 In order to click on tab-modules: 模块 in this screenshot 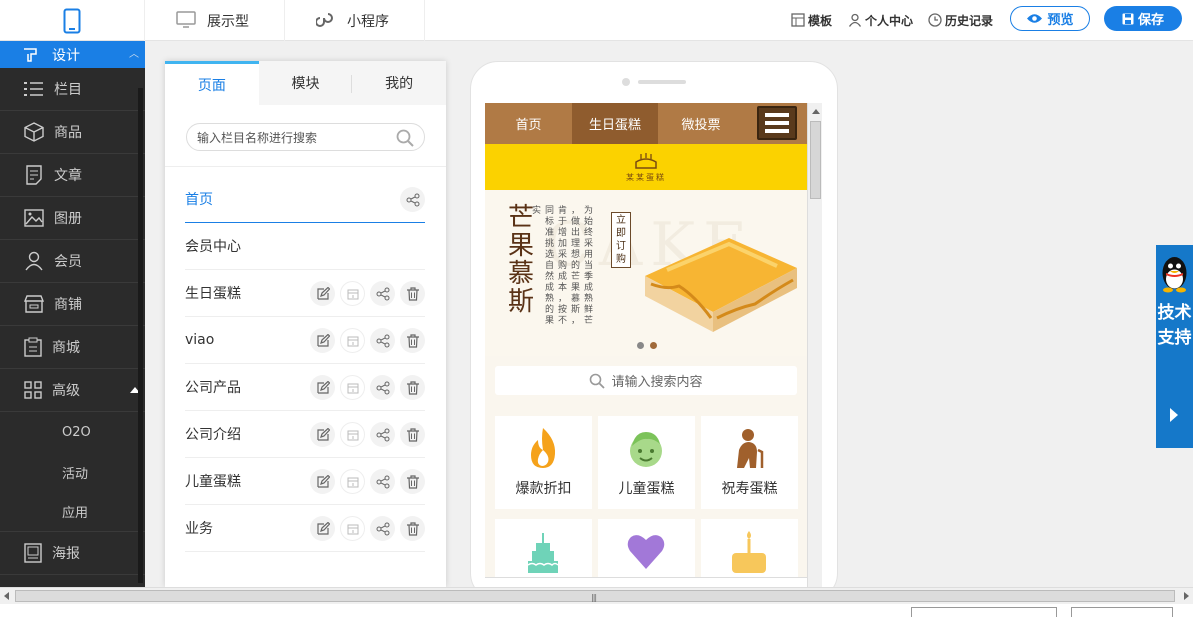, I will do `click(306, 83)`.